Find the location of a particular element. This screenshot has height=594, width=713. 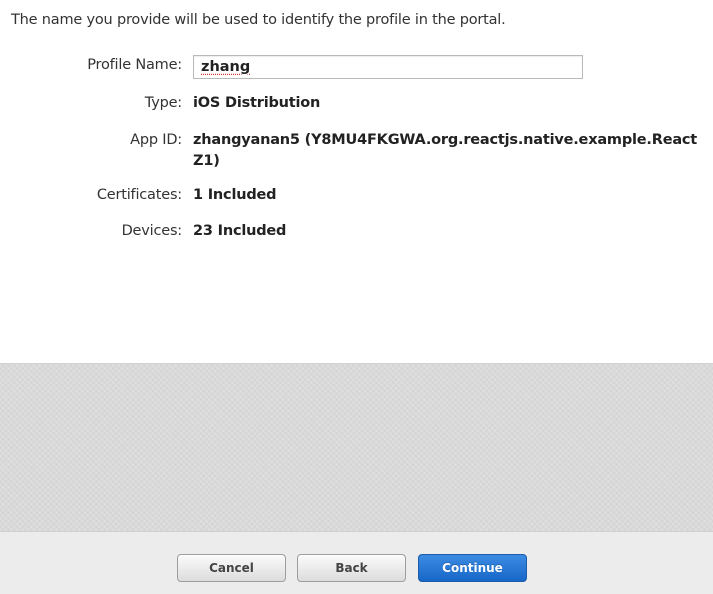

type-label: Type: is located at coordinates (163, 103).